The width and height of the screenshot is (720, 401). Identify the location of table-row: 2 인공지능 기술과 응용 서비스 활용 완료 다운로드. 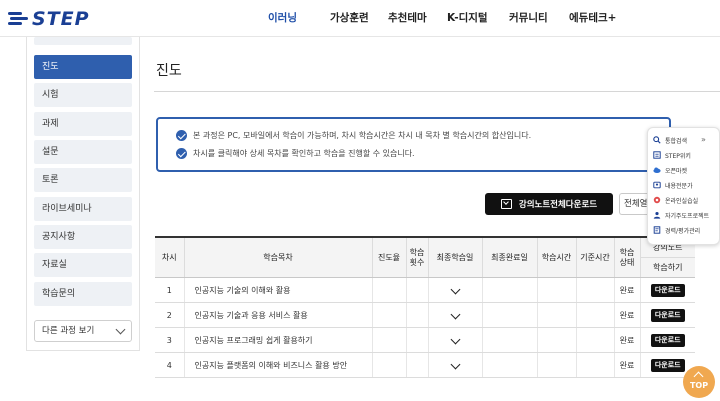
(425, 315).